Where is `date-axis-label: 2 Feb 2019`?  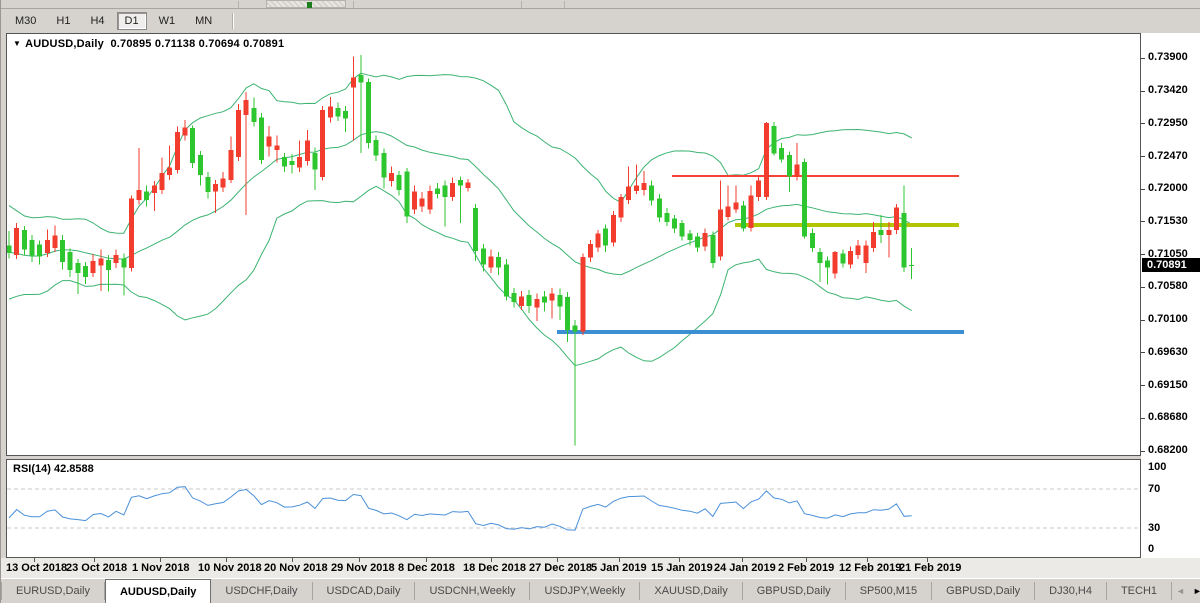 date-axis-label: 2 Feb 2019 is located at coordinates (806, 568).